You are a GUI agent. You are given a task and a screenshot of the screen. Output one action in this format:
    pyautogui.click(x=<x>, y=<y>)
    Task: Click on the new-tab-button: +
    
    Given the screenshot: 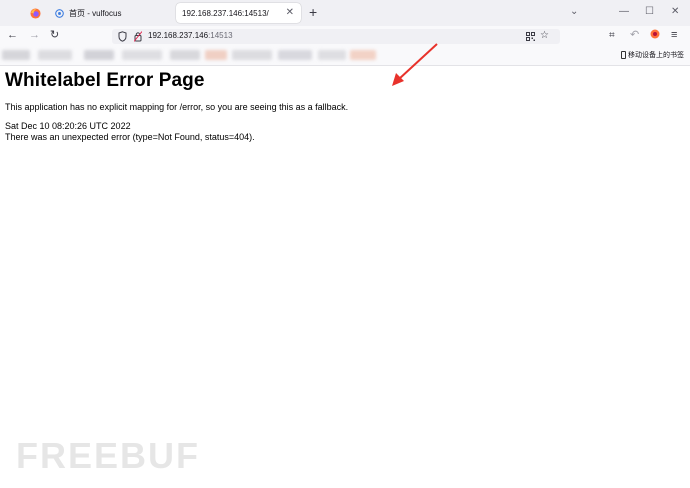 What is the action you would take?
    pyautogui.click(x=313, y=12)
    